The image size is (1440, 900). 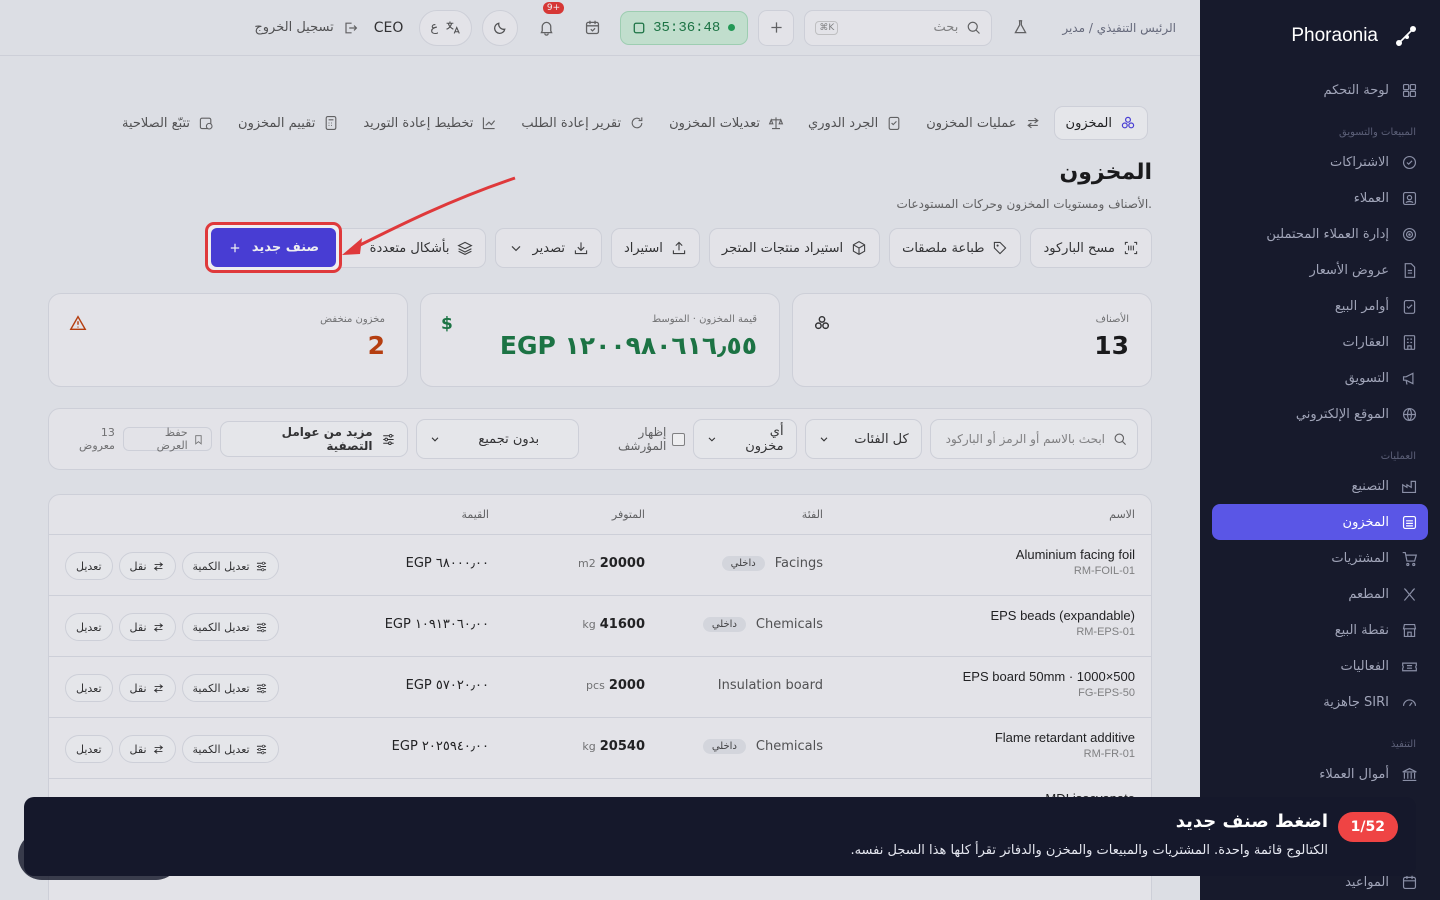 What do you see at coordinates (500, 27) in the screenshot?
I see `theme-toggle` at bounding box center [500, 27].